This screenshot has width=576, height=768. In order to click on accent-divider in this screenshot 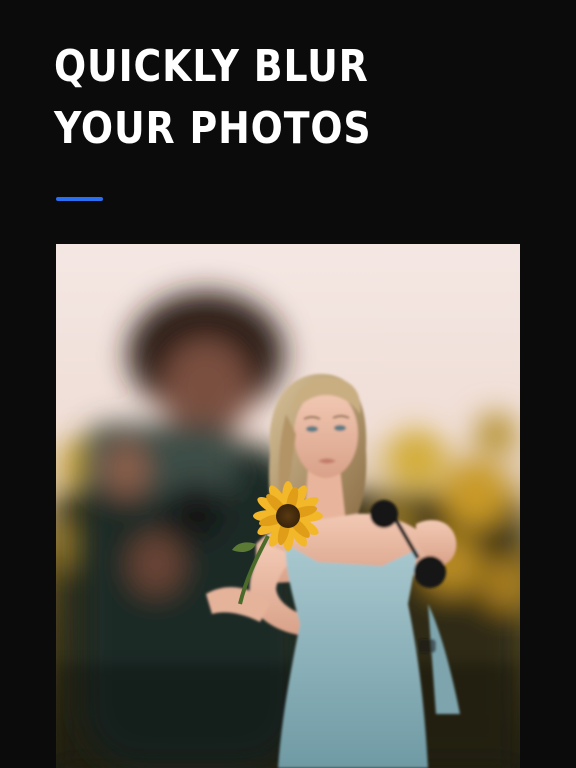, I will do `click(79, 199)`.